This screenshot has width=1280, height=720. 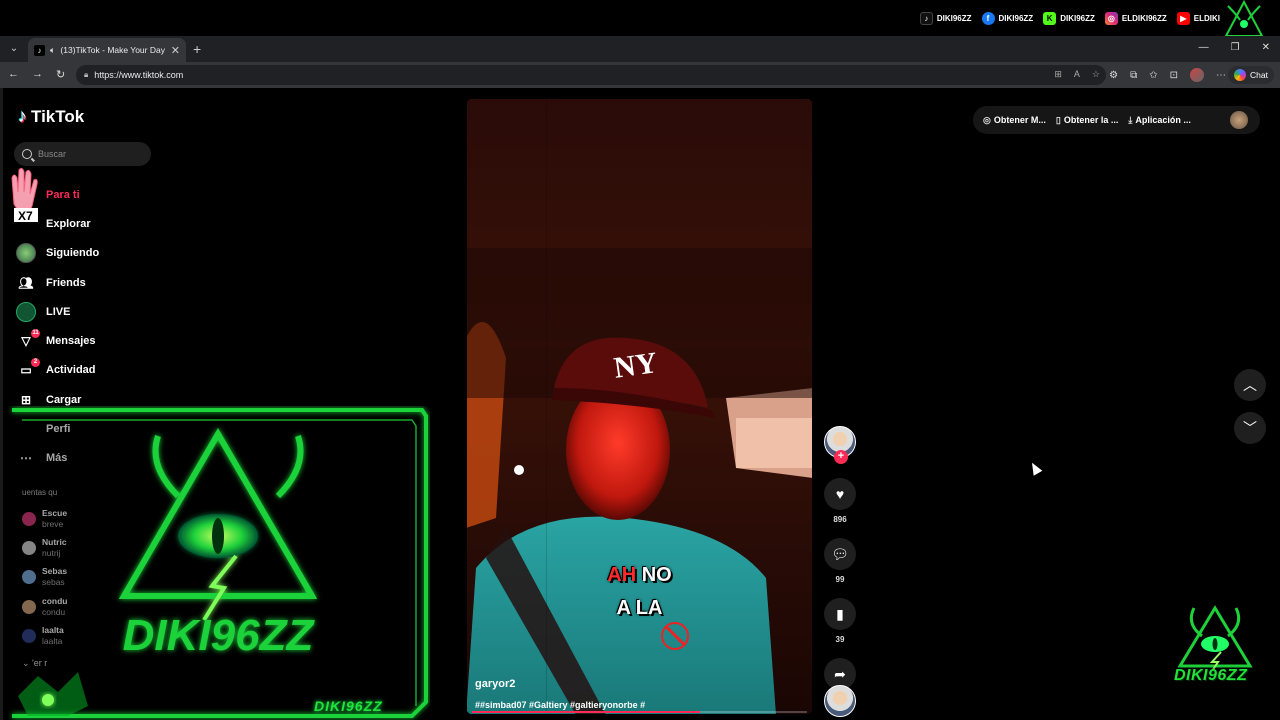 What do you see at coordinates (1197, 75) in the screenshot?
I see `browser-profile-avatar` at bounding box center [1197, 75].